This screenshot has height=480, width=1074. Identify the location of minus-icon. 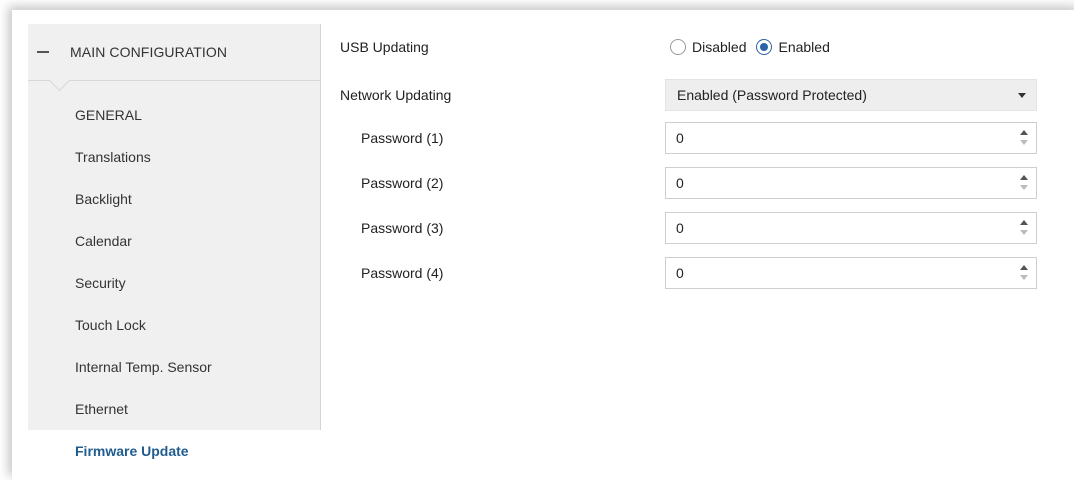
(43, 52).